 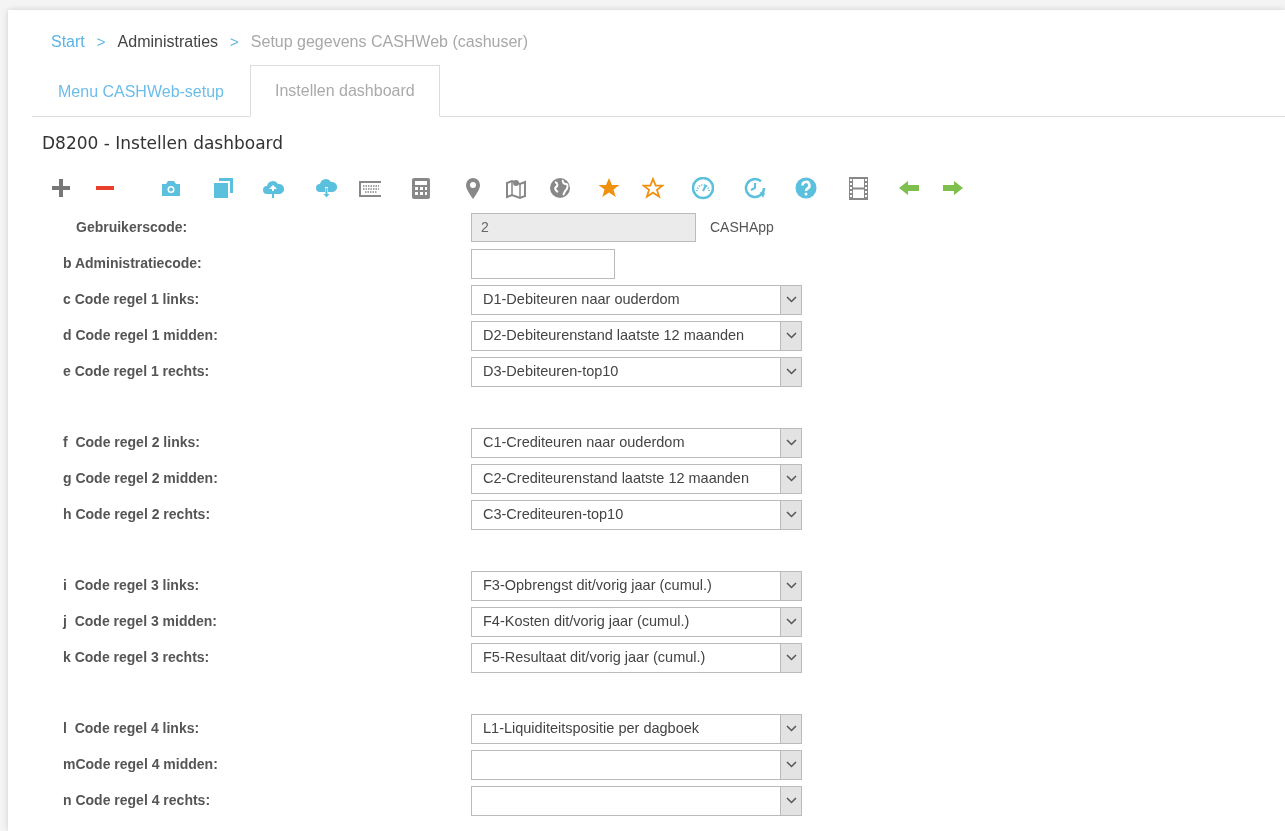 I want to click on breadcrumb-current: Setup gegevens CASHWeb (cashuser), so click(x=389, y=42).